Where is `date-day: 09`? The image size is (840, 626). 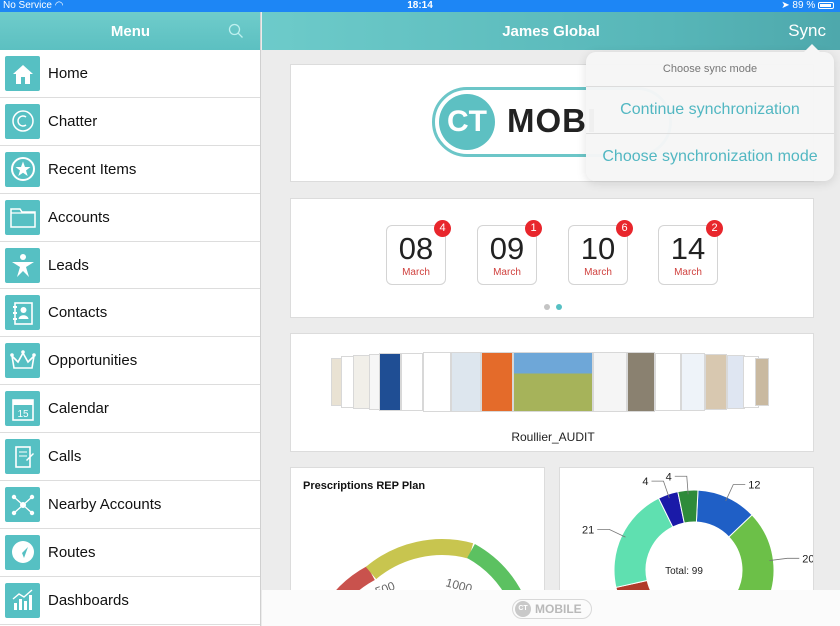 date-day: 09 is located at coordinates (507, 248).